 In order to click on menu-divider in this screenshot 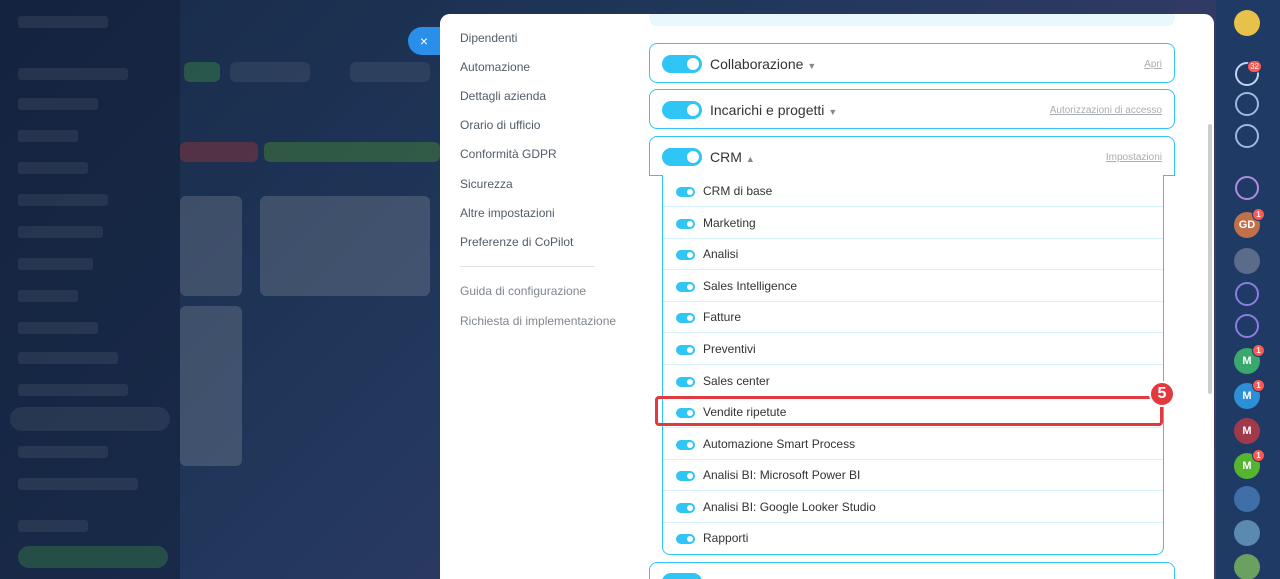, I will do `click(527, 266)`.